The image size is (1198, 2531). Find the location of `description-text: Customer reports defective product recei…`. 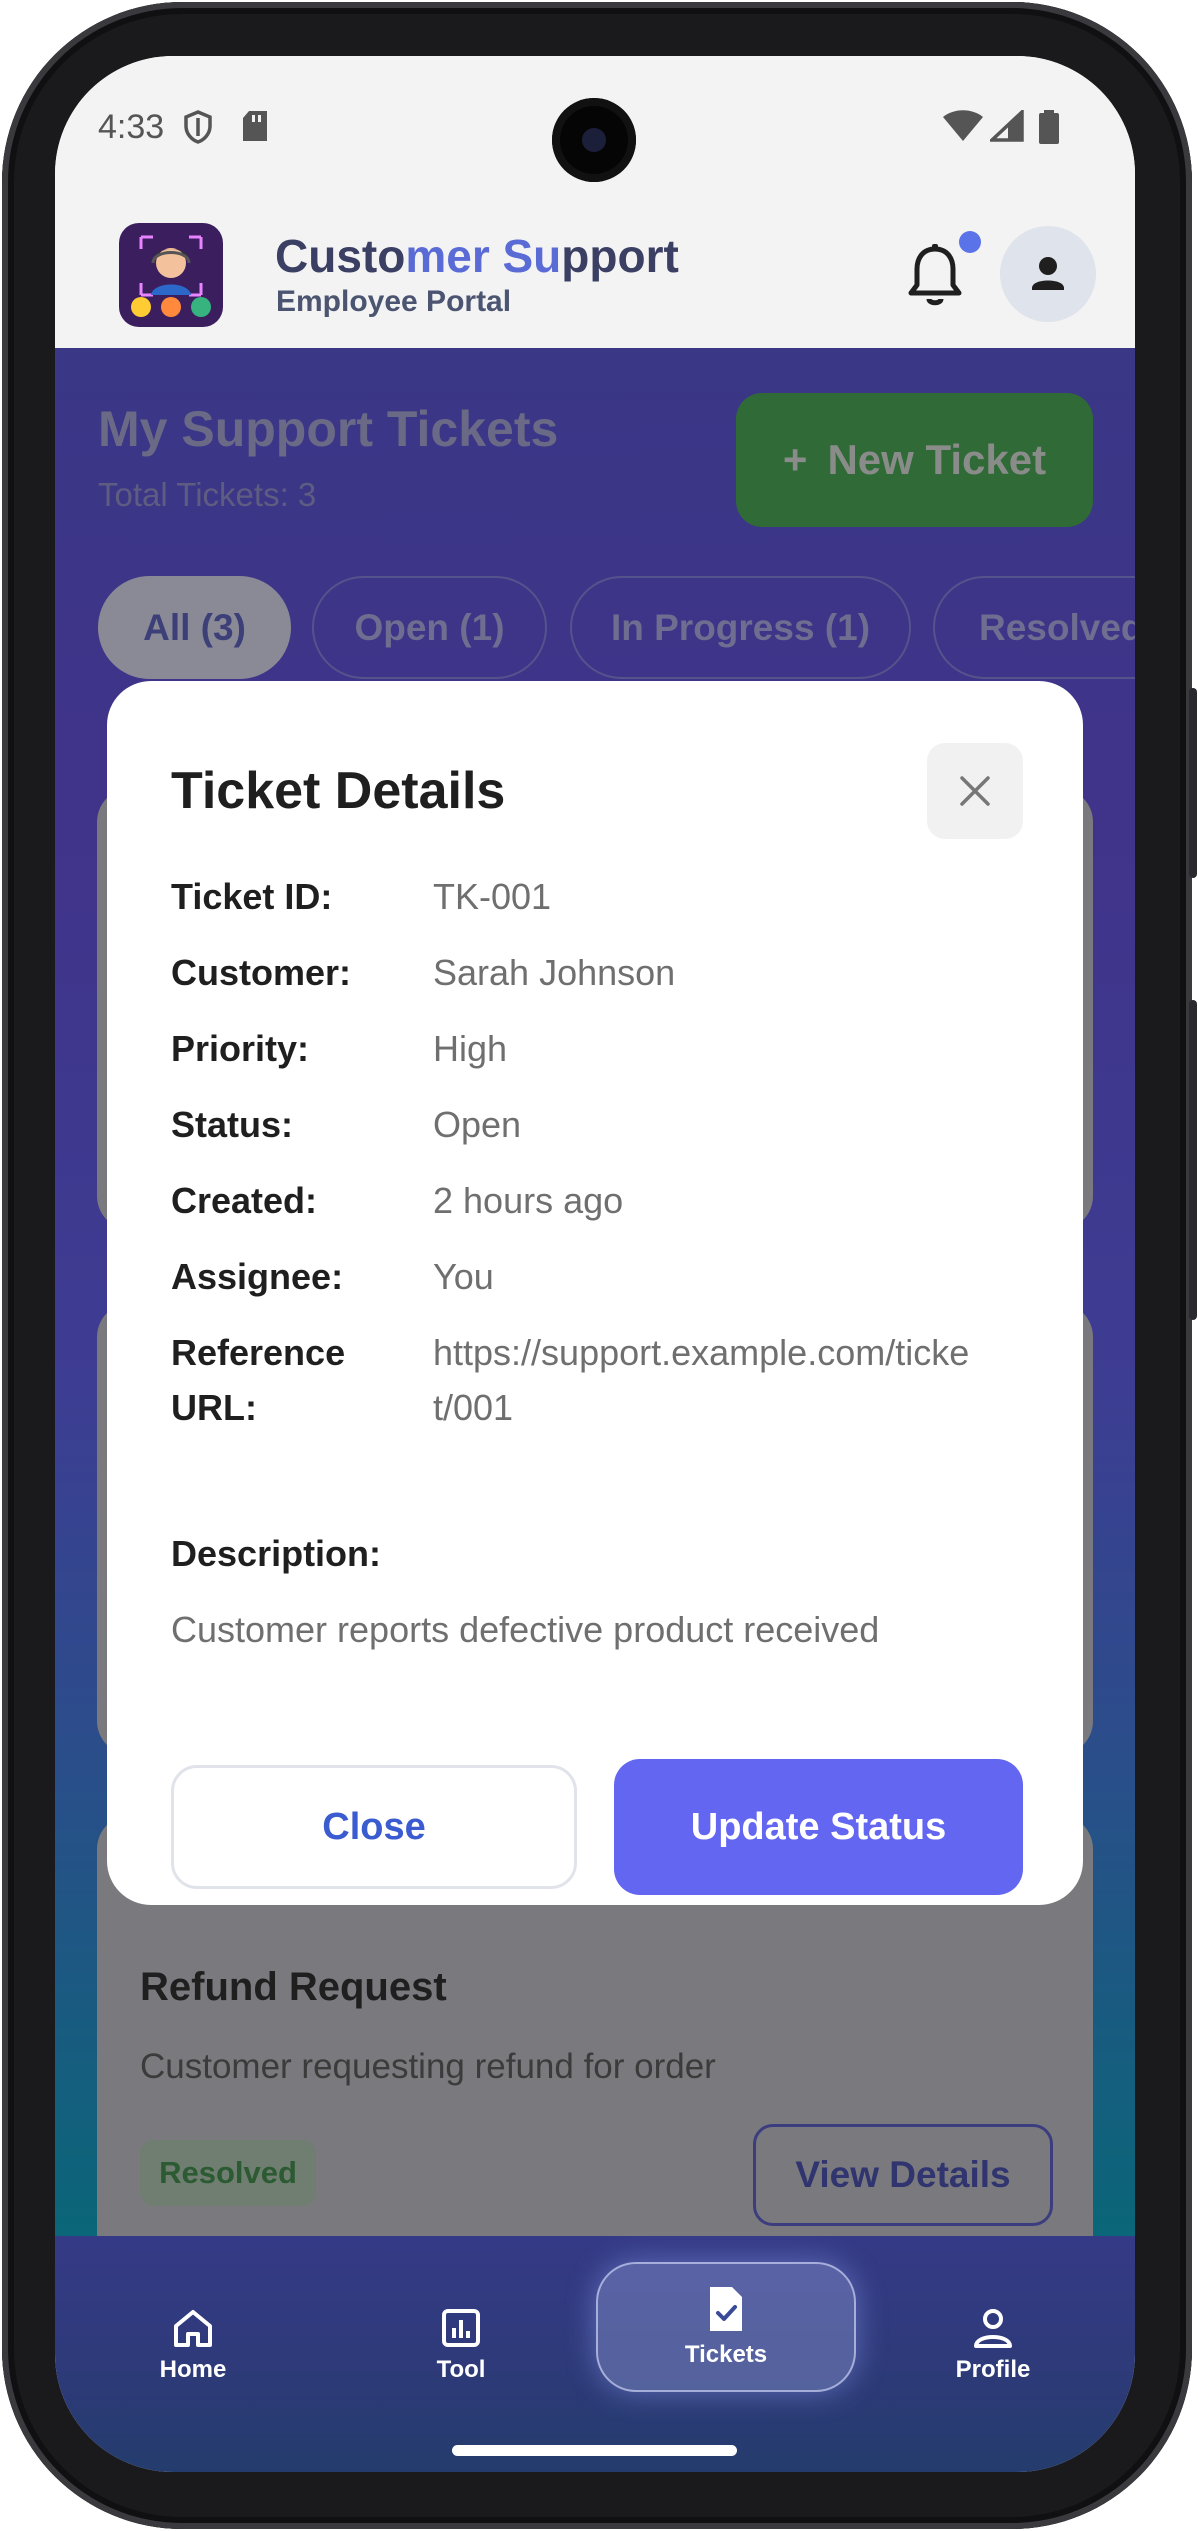

description-text: Customer reports defective product recei… is located at coordinates (525, 1629).